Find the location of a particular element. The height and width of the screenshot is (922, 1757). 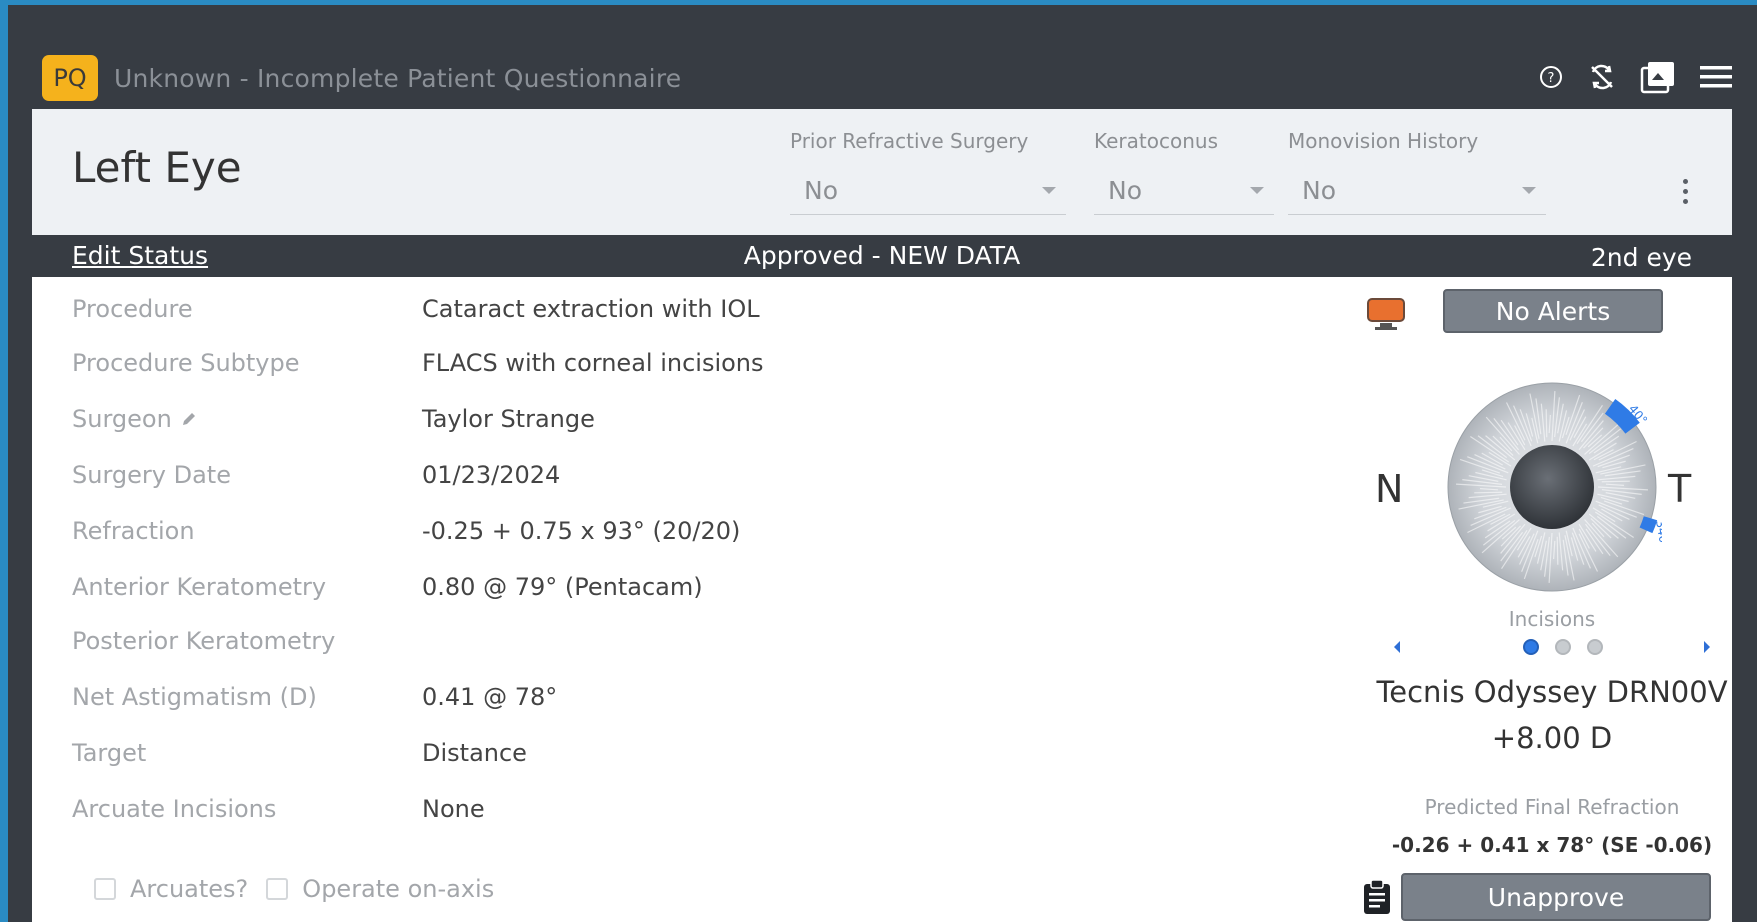

predicted-refraction-label: Predicted Final Refraction is located at coordinates (1552, 807).